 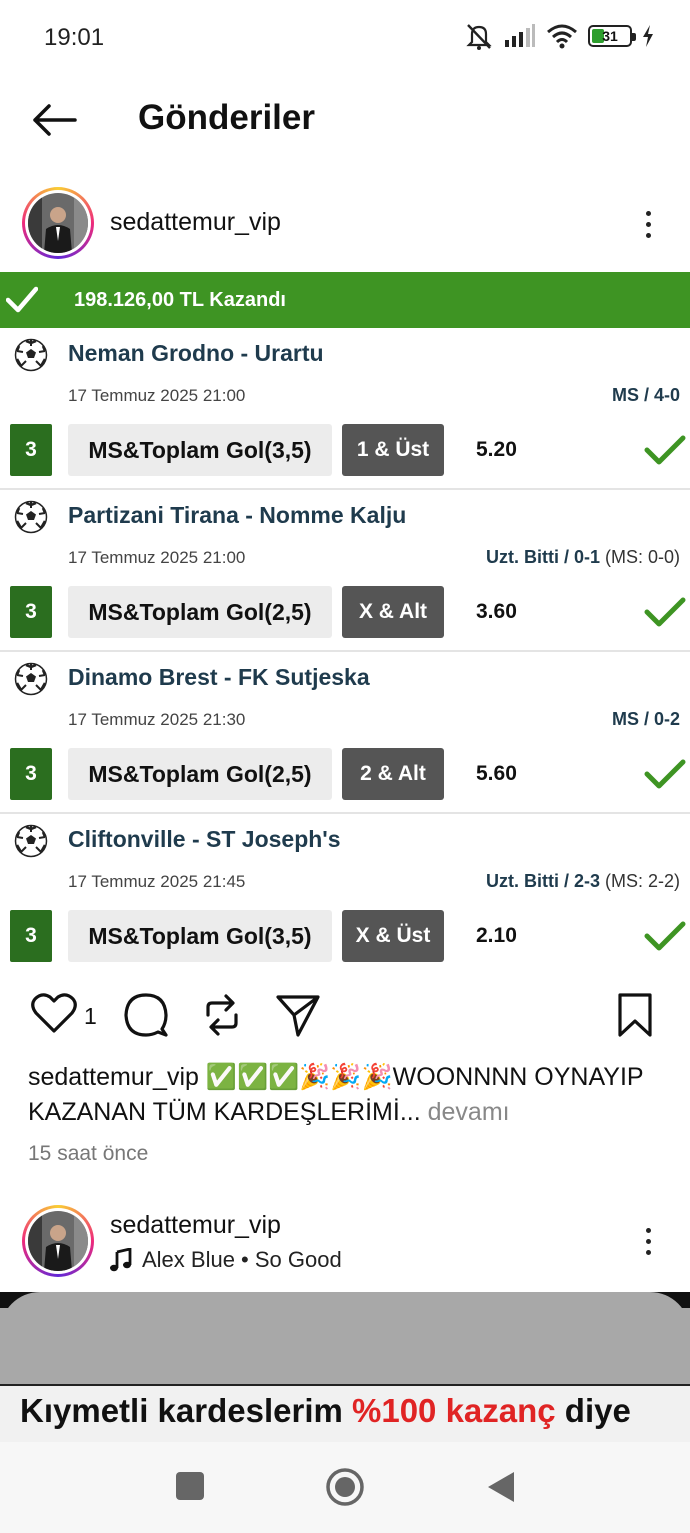 I want to click on match-date: 17 Temmuz 2025 21:30, so click(x=157, y=719).